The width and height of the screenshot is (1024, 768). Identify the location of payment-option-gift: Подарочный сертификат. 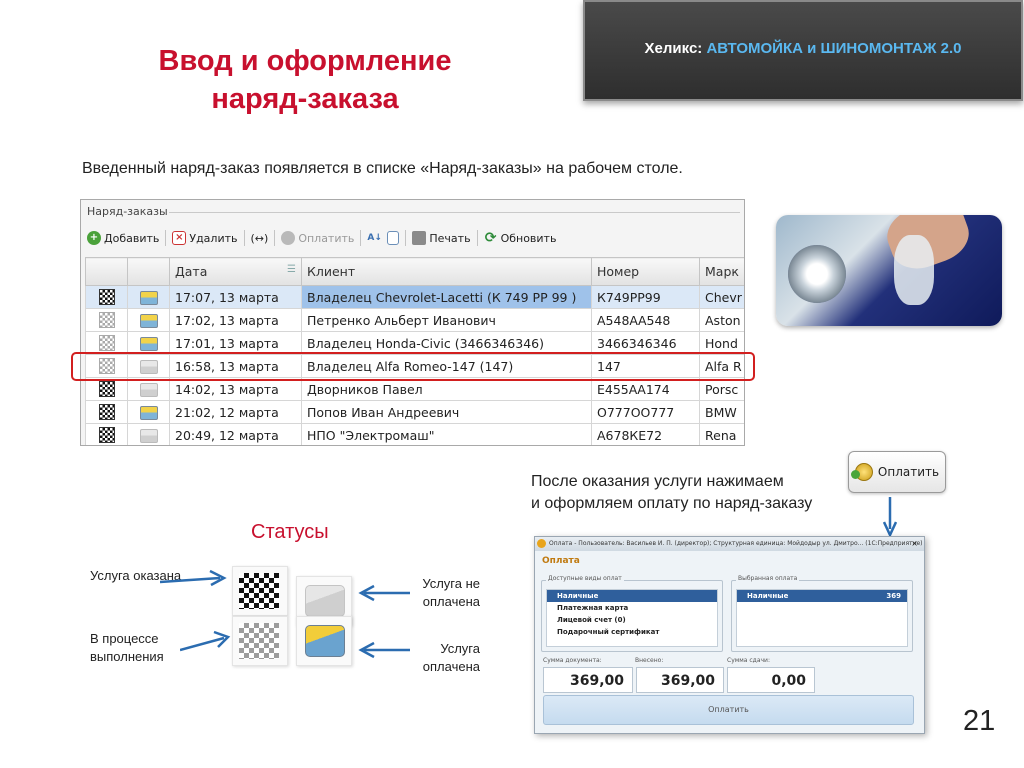
(632, 632).